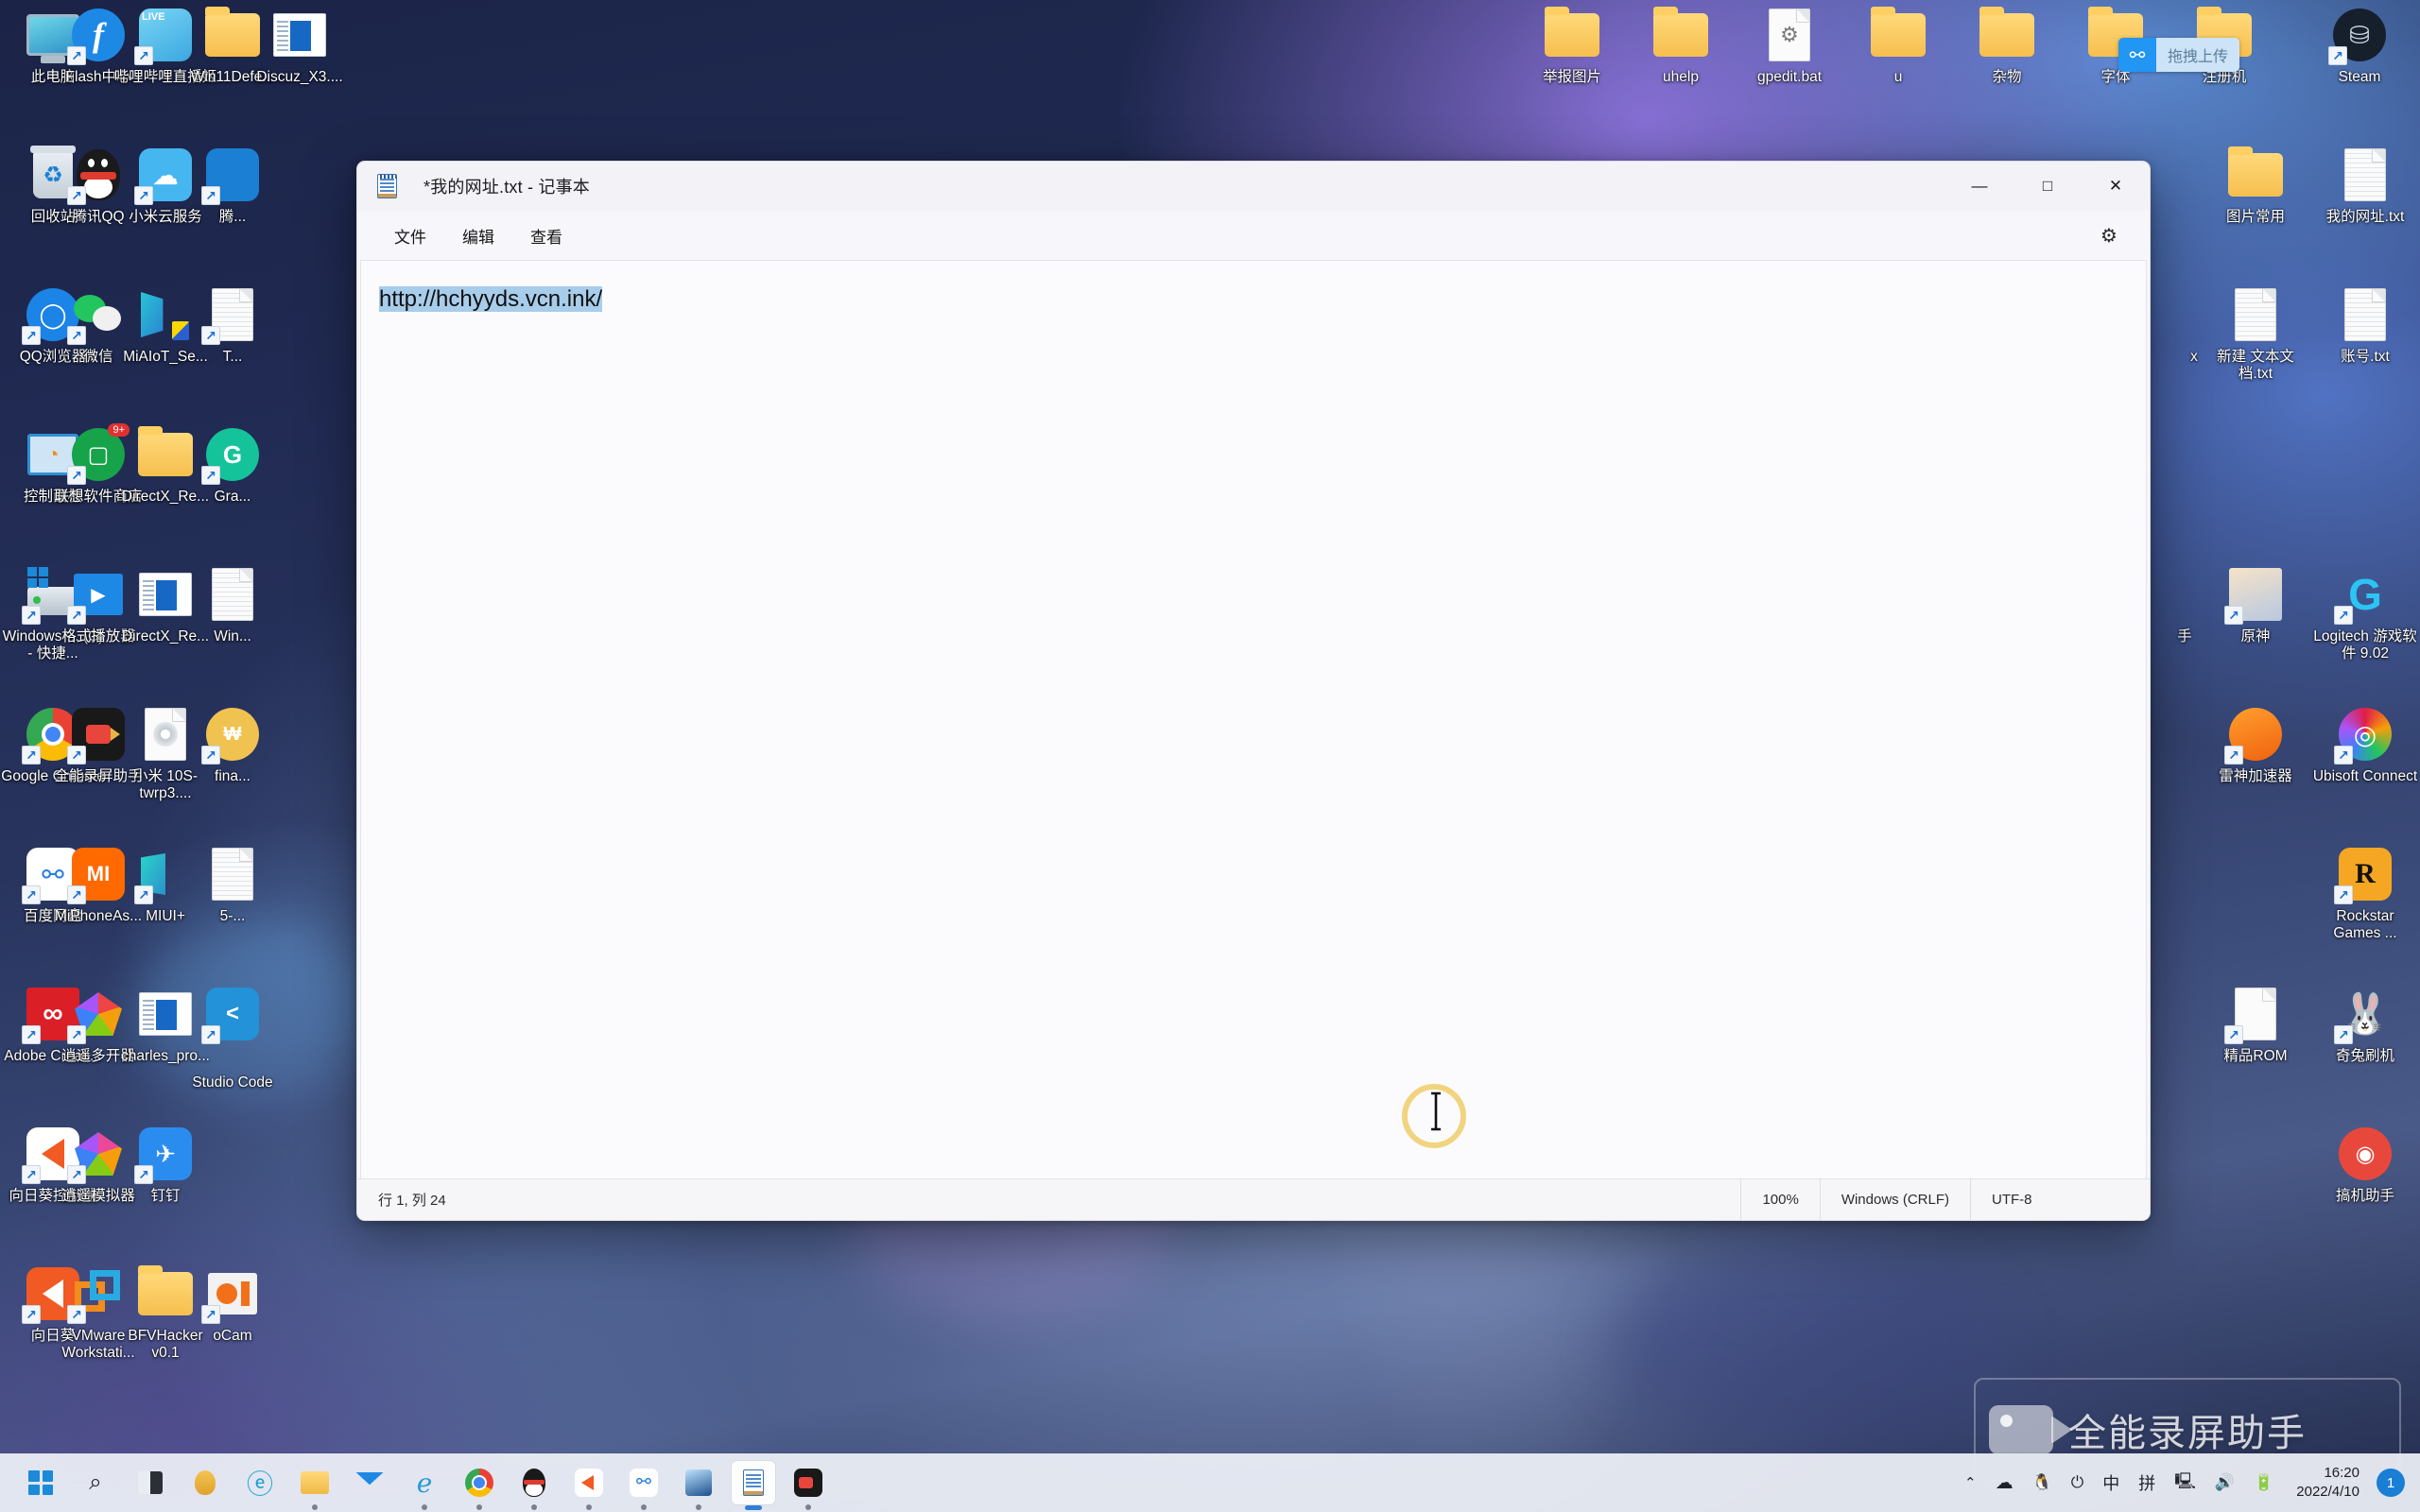 The image size is (2420, 1512). Describe the element at coordinates (1572, 35) in the screenshot. I see `folder-icon` at that location.